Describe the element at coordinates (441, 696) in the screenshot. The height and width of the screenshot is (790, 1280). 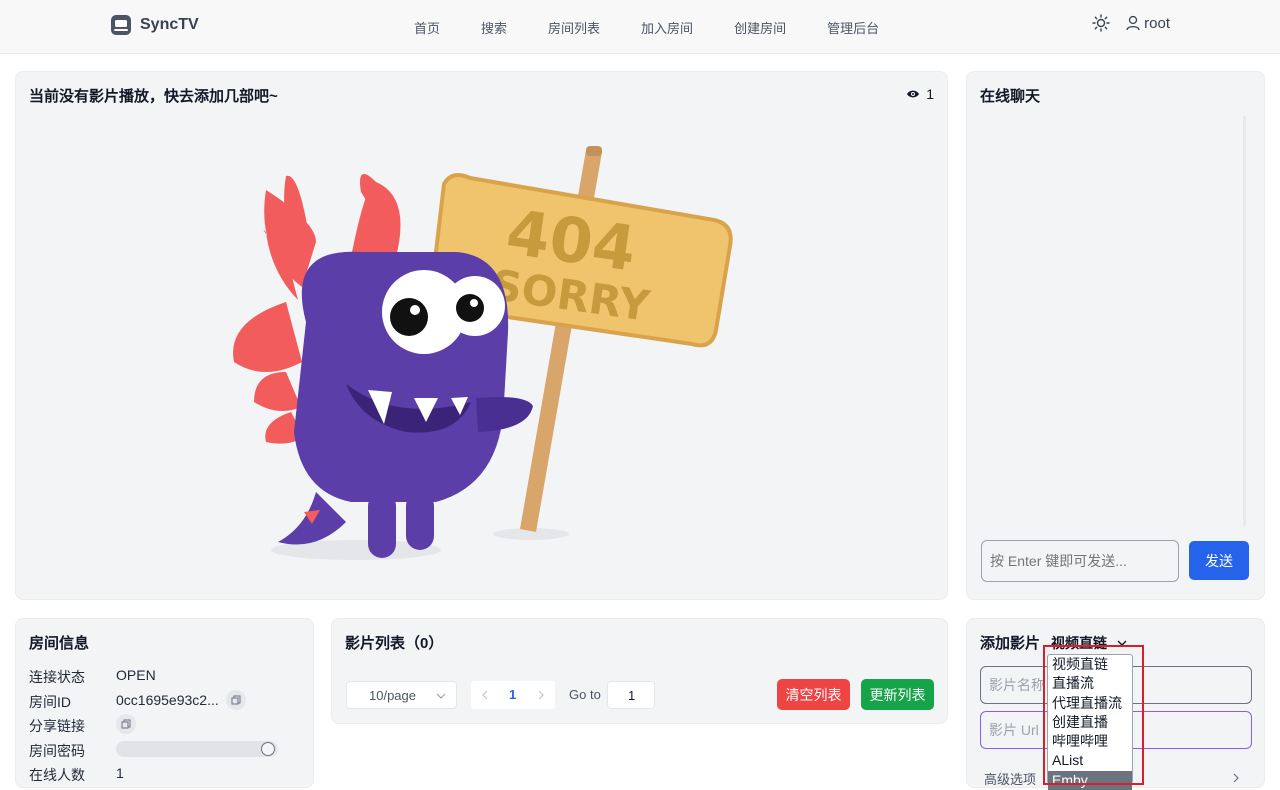
I see `chevron-down-icon` at that location.